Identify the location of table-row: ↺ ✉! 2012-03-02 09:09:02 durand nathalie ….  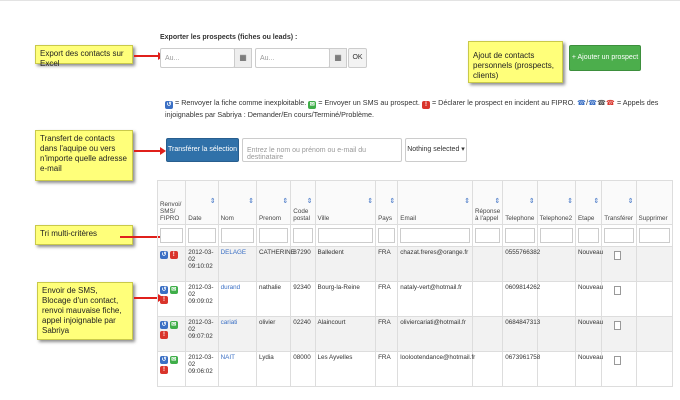
(415, 299).